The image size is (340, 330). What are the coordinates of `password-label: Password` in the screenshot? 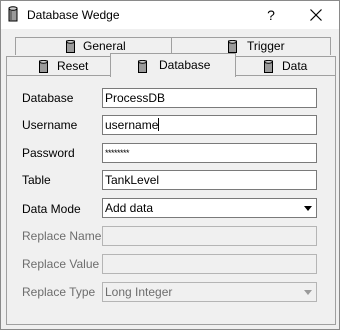 It's located at (48, 153).